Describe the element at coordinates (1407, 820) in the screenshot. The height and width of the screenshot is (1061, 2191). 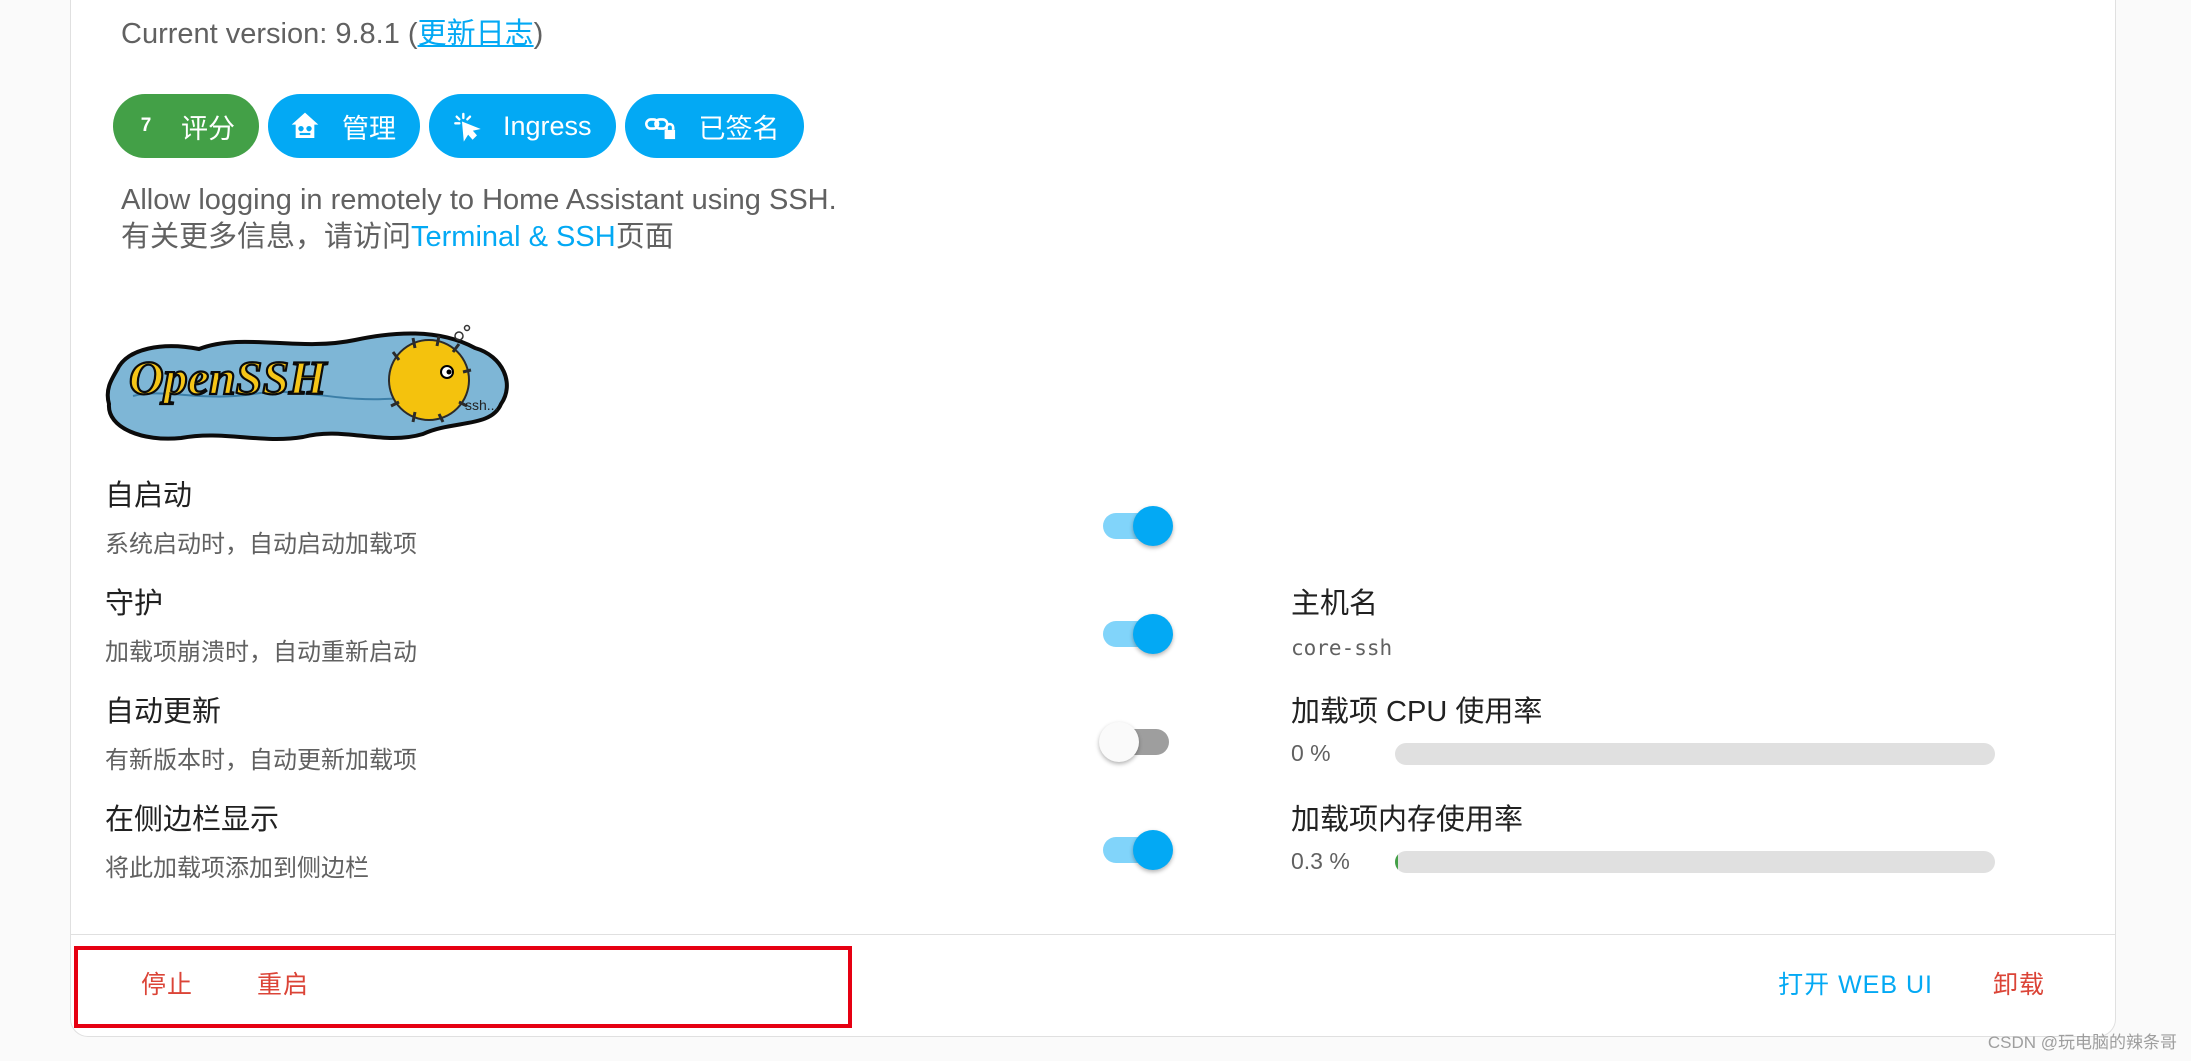
I see `memory-usage-label: 加载项内存使用率` at that location.